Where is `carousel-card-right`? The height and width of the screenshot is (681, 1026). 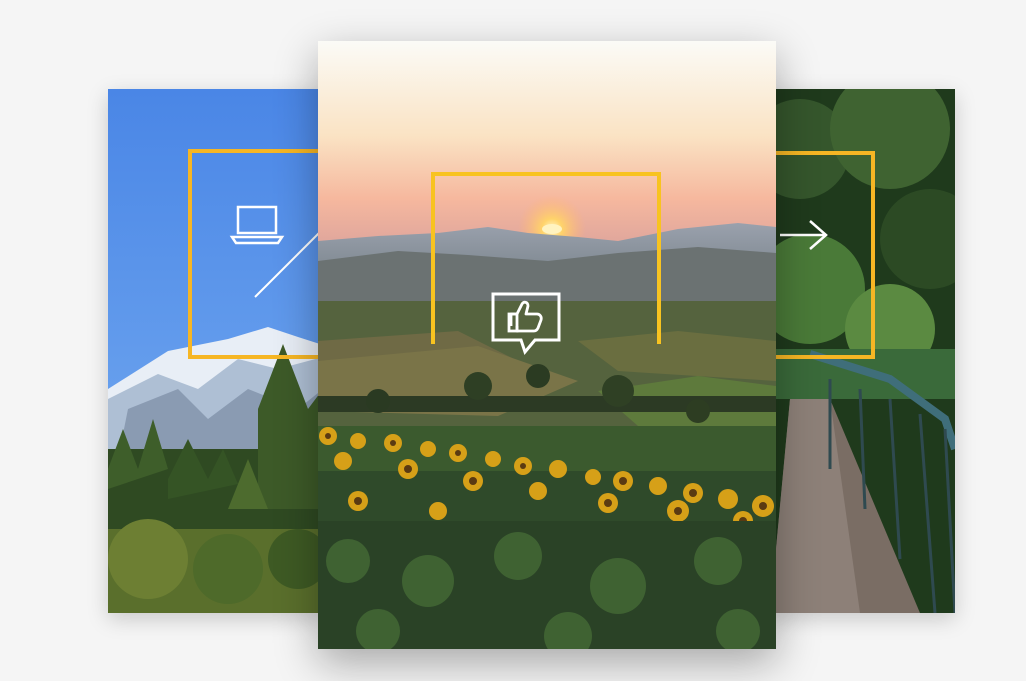
carousel-card-right is located at coordinates (862, 351).